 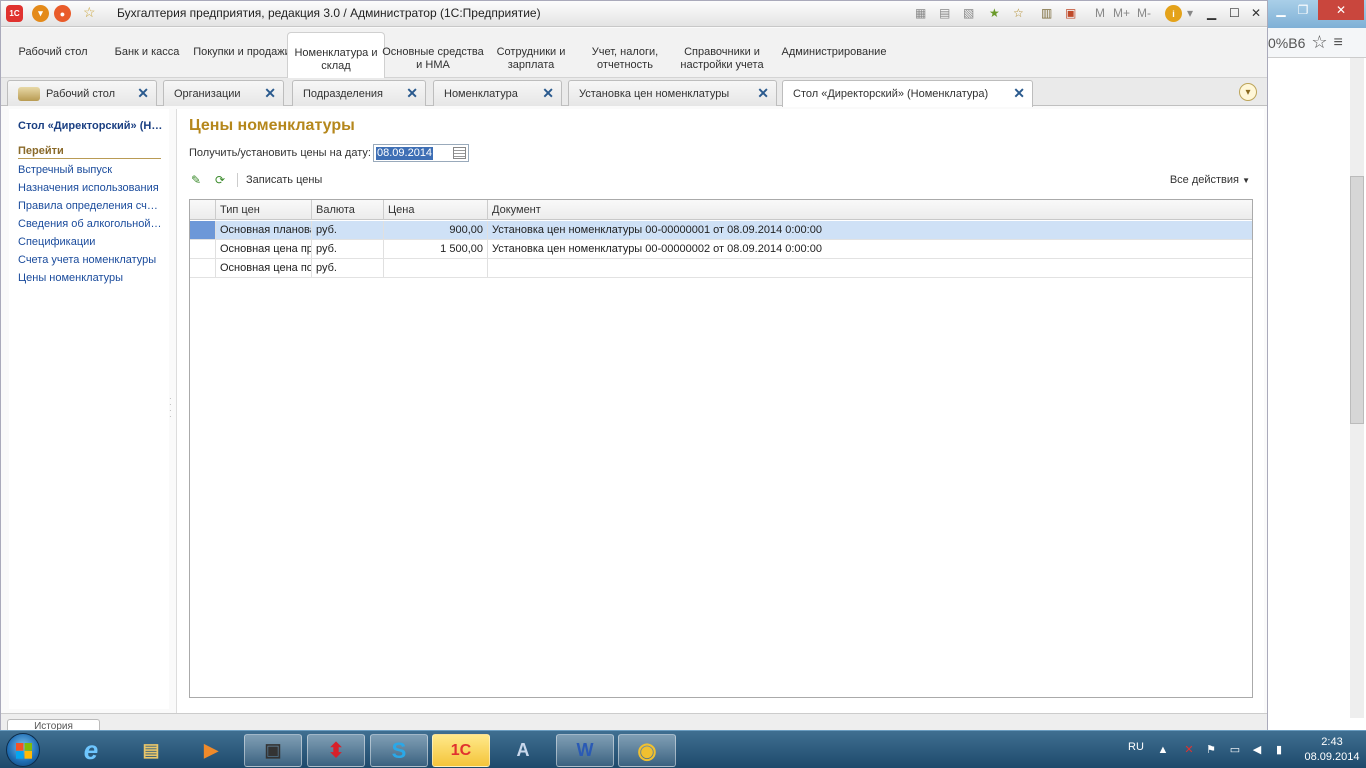 I want to click on start-button, so click(x=23, y=750).